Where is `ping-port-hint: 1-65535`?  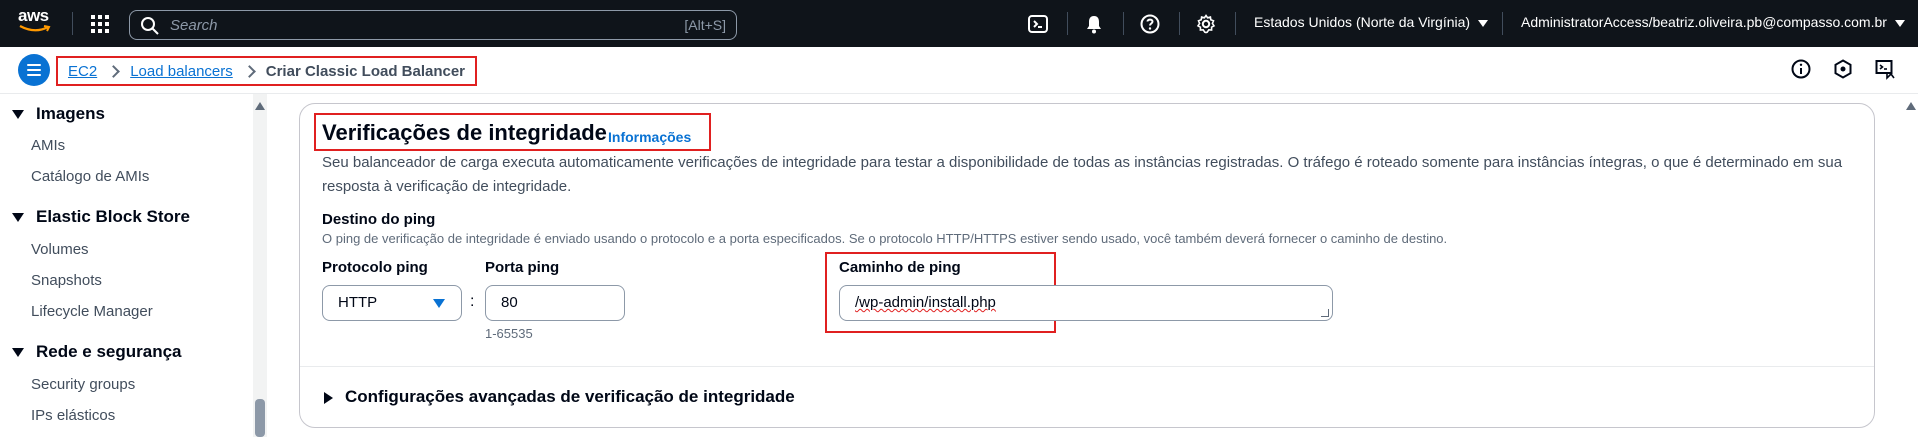 ping-port-hint: 1-65535 is located at coordinates (509, 333).